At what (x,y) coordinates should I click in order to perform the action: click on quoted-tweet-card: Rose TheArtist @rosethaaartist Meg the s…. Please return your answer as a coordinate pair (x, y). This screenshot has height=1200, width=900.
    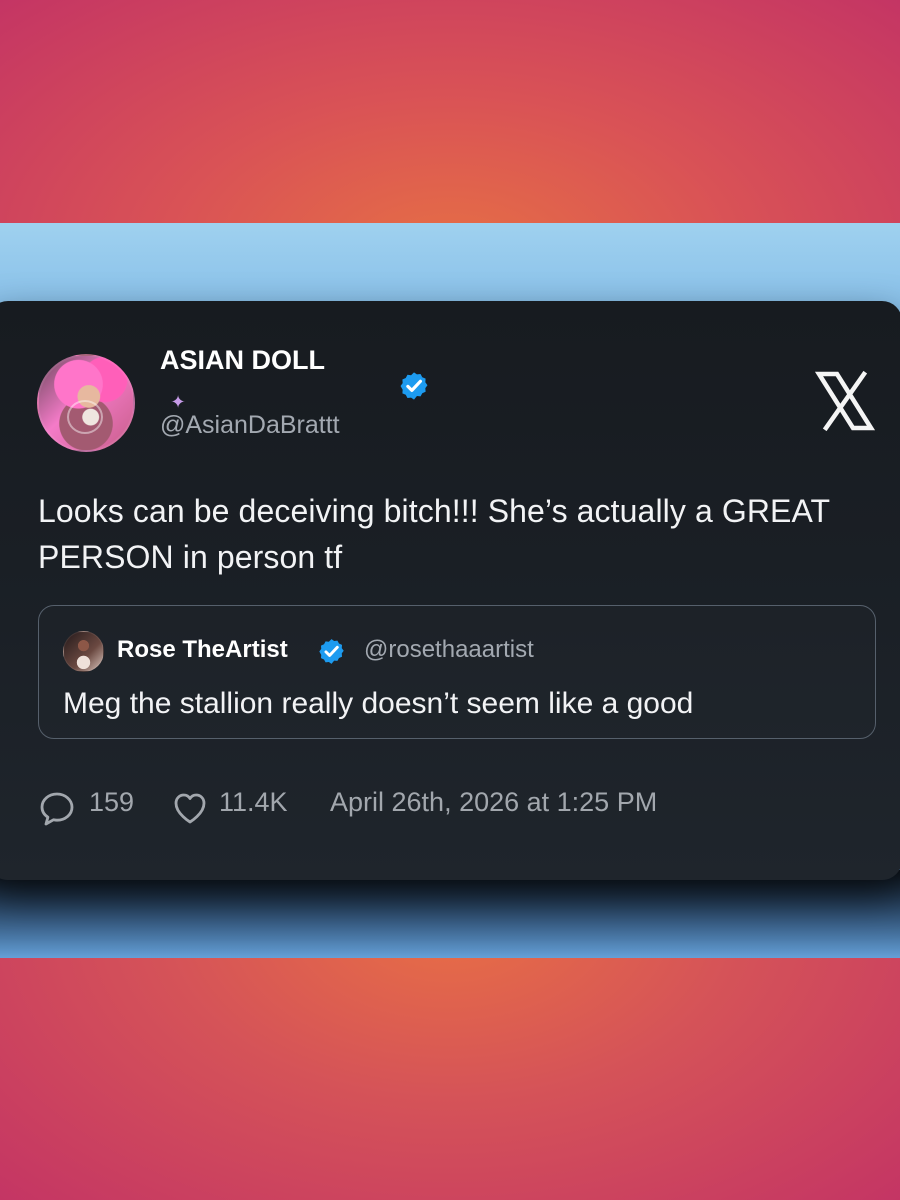
    Looking at the image, I should click on (457, 672).